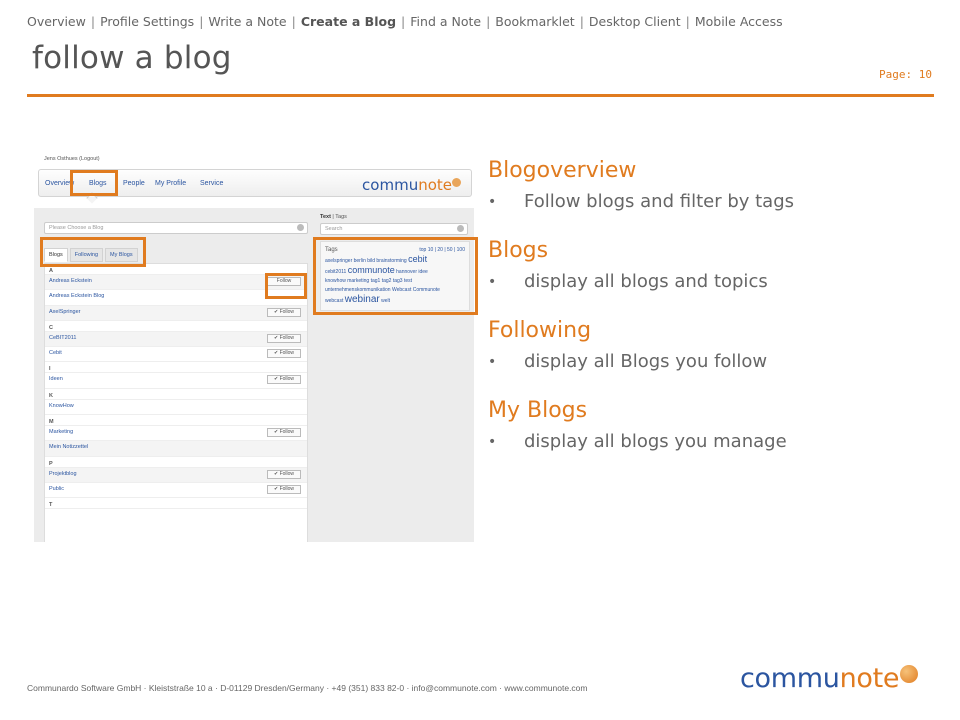 The height and width of the screenshot is (720, 960). What do you see at coordinates (176, 394) in the screenshot?
I see `letter-header: K` at bounding box center [176, 394].